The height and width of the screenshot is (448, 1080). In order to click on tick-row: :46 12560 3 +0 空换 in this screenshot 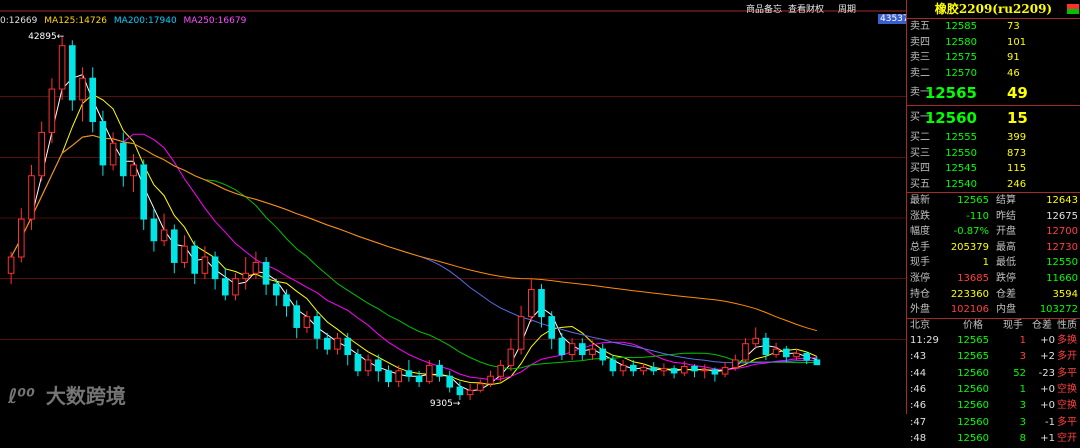, I will do `click(993, 406)`.